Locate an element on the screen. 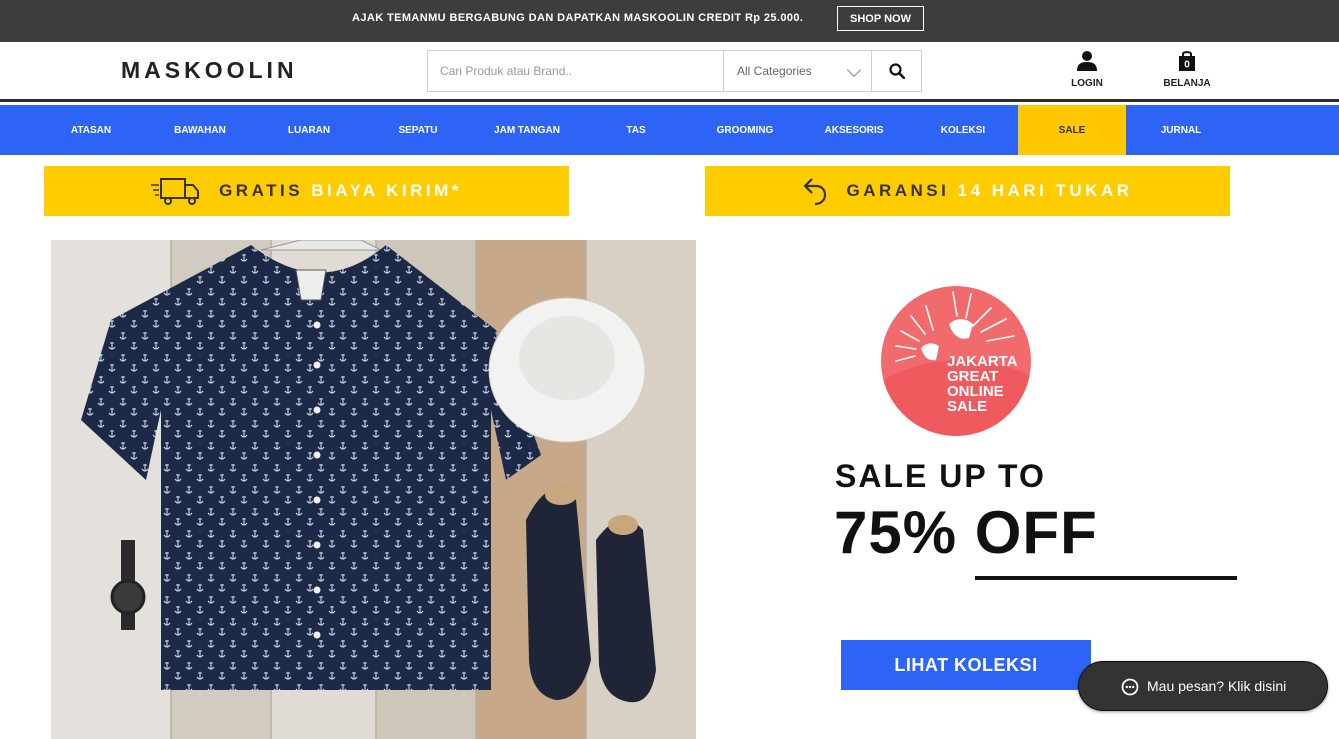 This screenshot has height=739, width=1339. sale-headline: SALE UP TO is located at coordinates (940, 476).